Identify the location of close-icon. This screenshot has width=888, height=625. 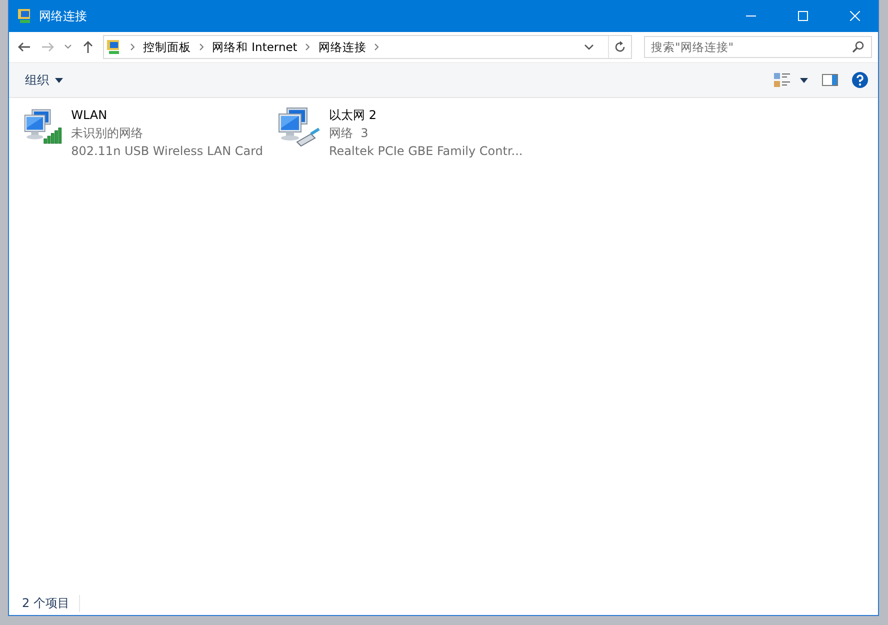
(855, 16).